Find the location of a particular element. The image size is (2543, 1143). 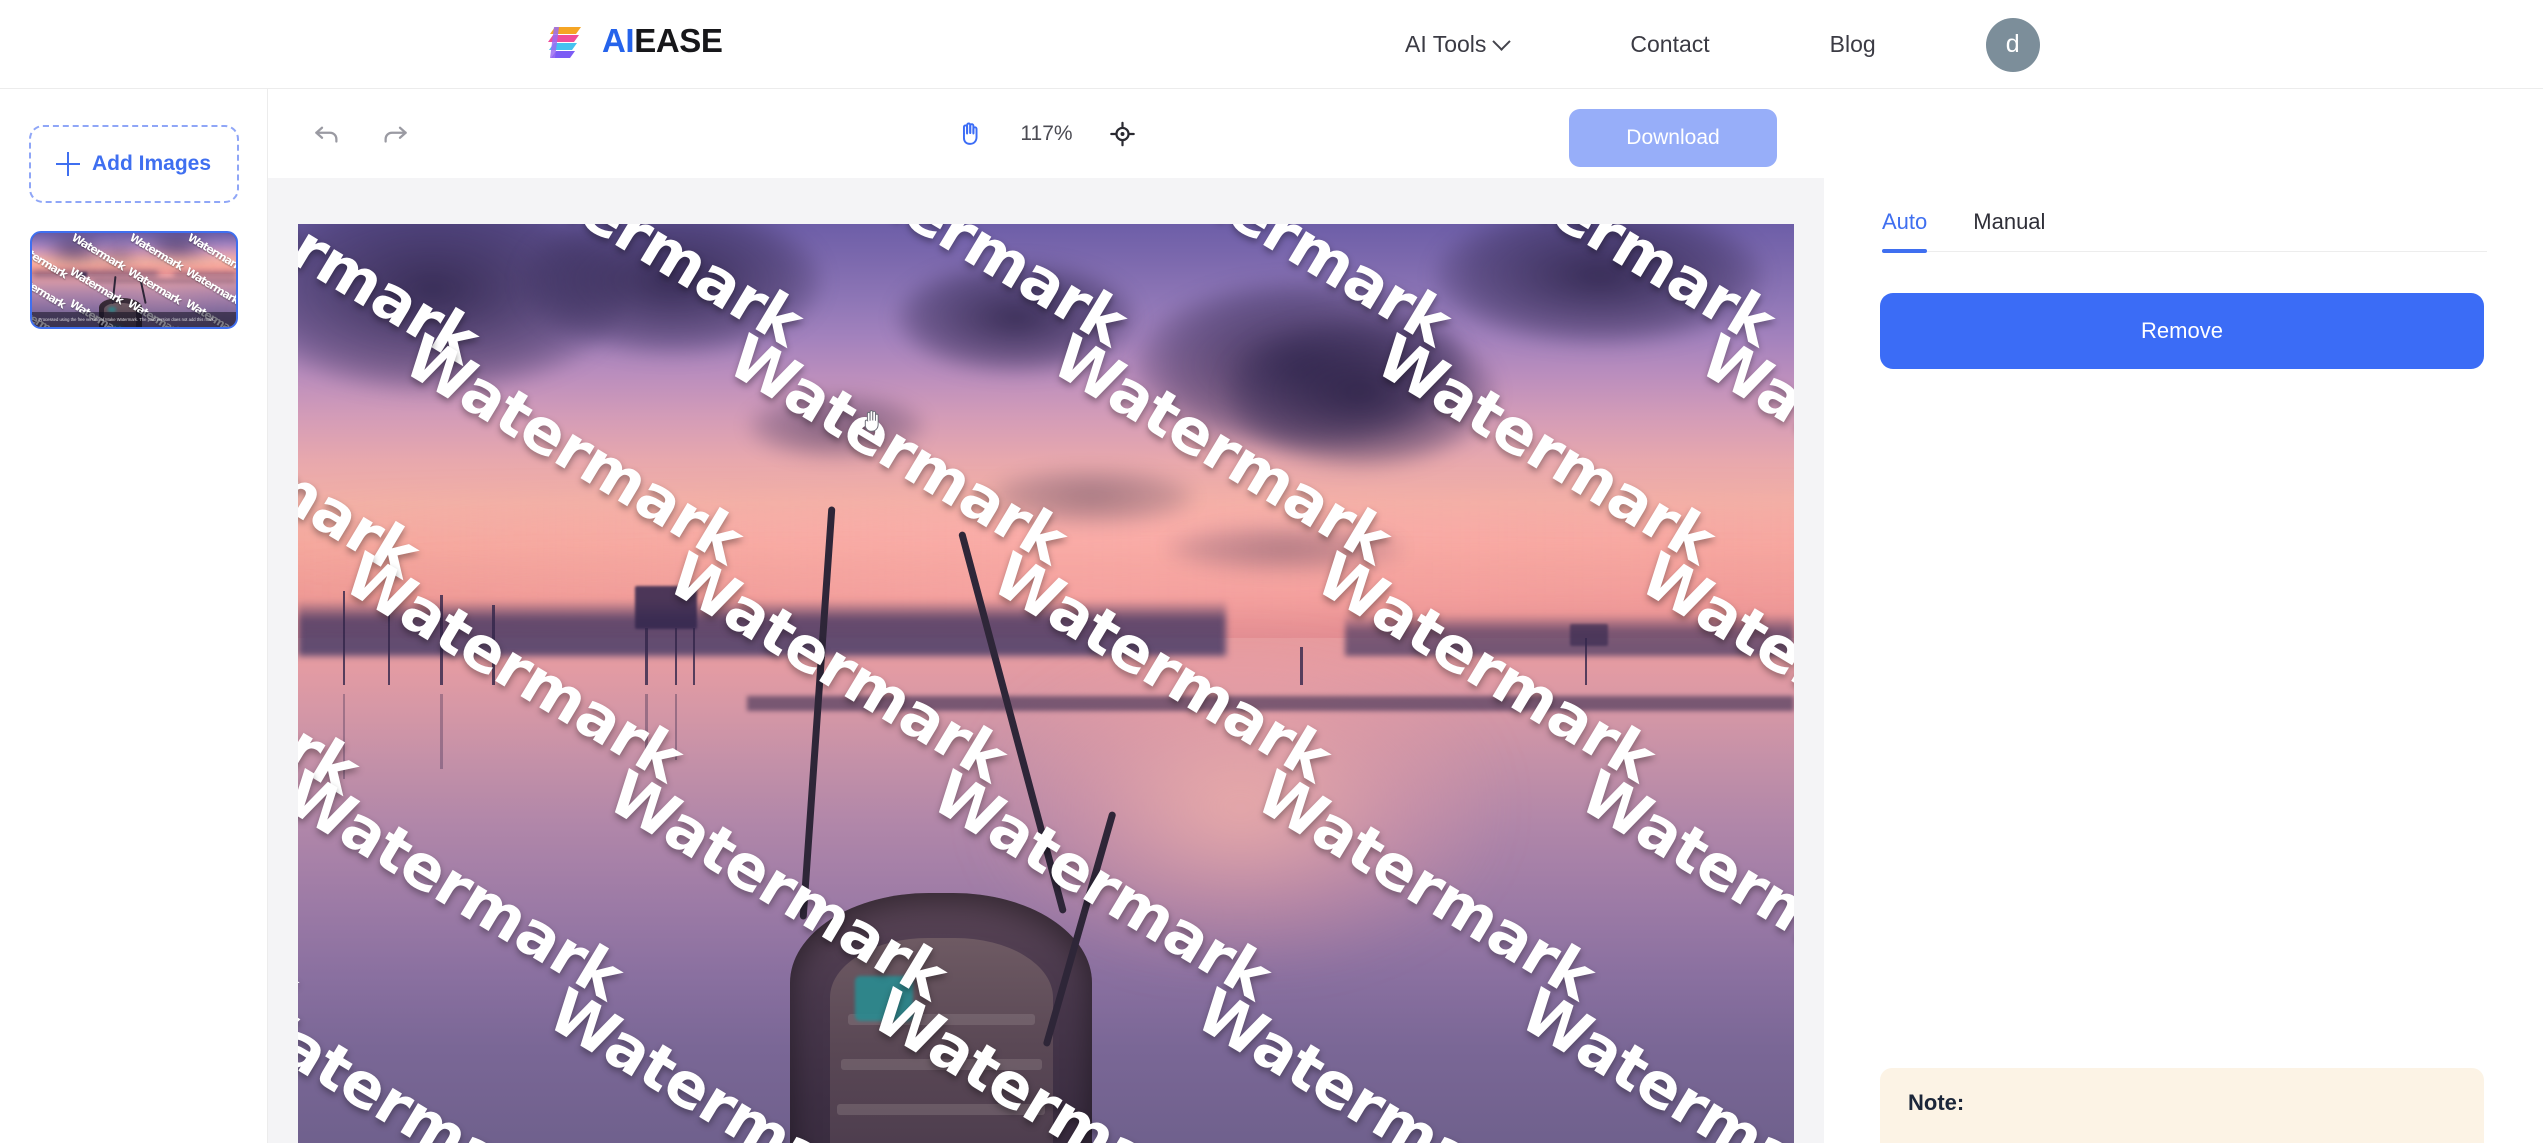

remove-watermark-button: Remove is located at coordinates (2182, 331).